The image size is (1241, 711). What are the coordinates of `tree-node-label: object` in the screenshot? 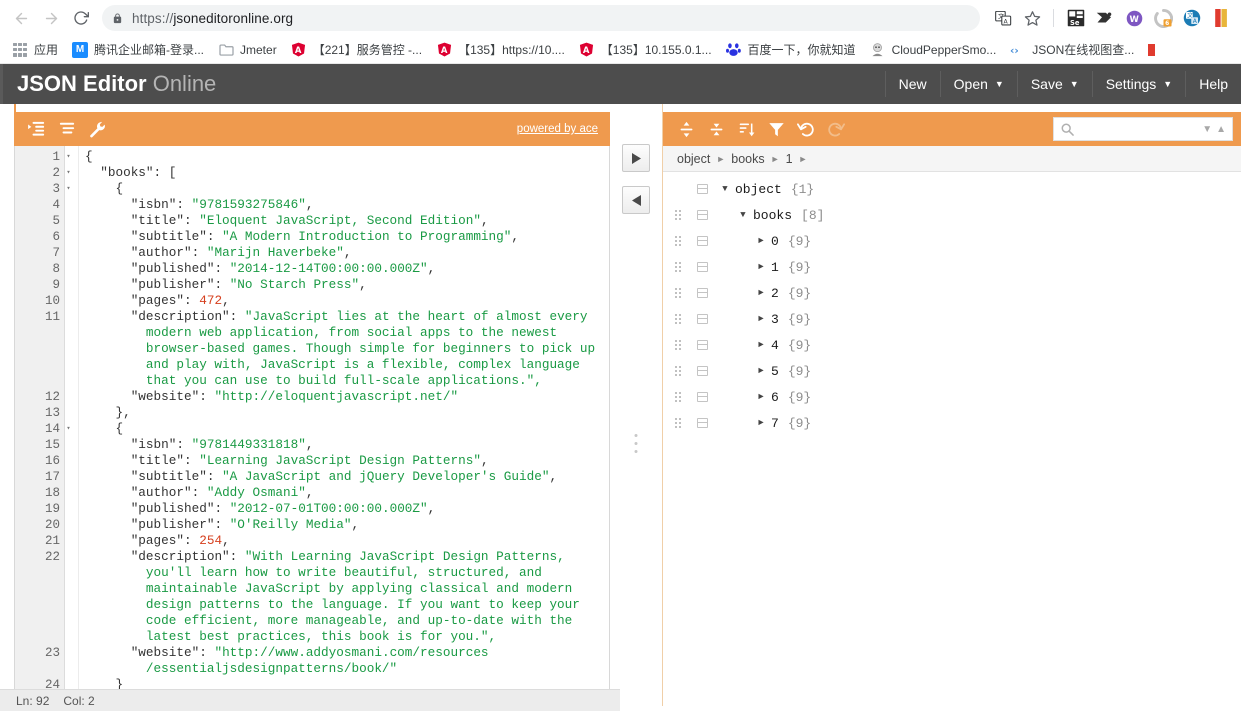 It's located at (758, 189).